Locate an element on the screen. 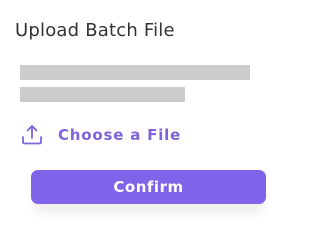 This screenshot has width=320, height=240. upload-icon is located at coordinates (32, 135).